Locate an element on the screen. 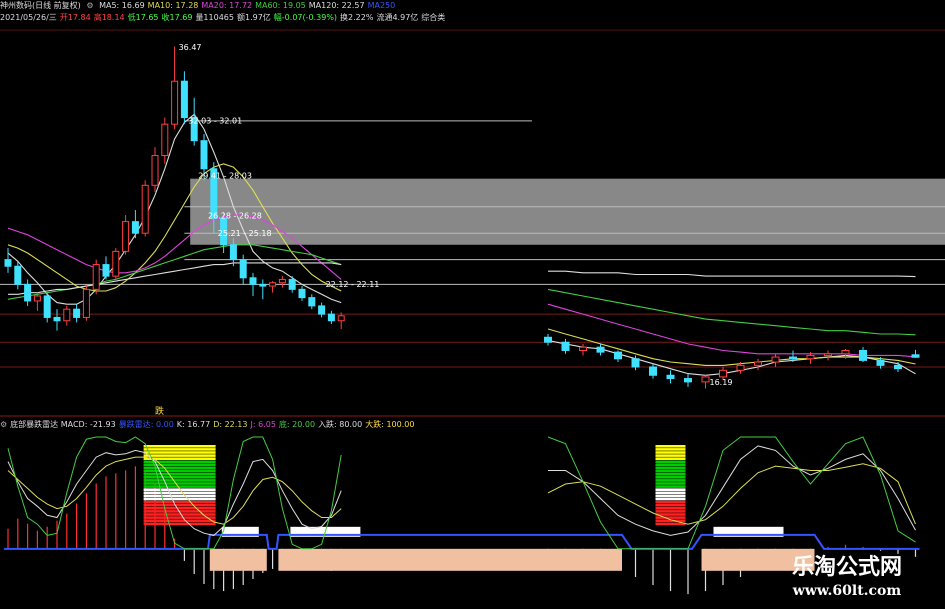  resistance-zone is located at coordinates (567, 211).